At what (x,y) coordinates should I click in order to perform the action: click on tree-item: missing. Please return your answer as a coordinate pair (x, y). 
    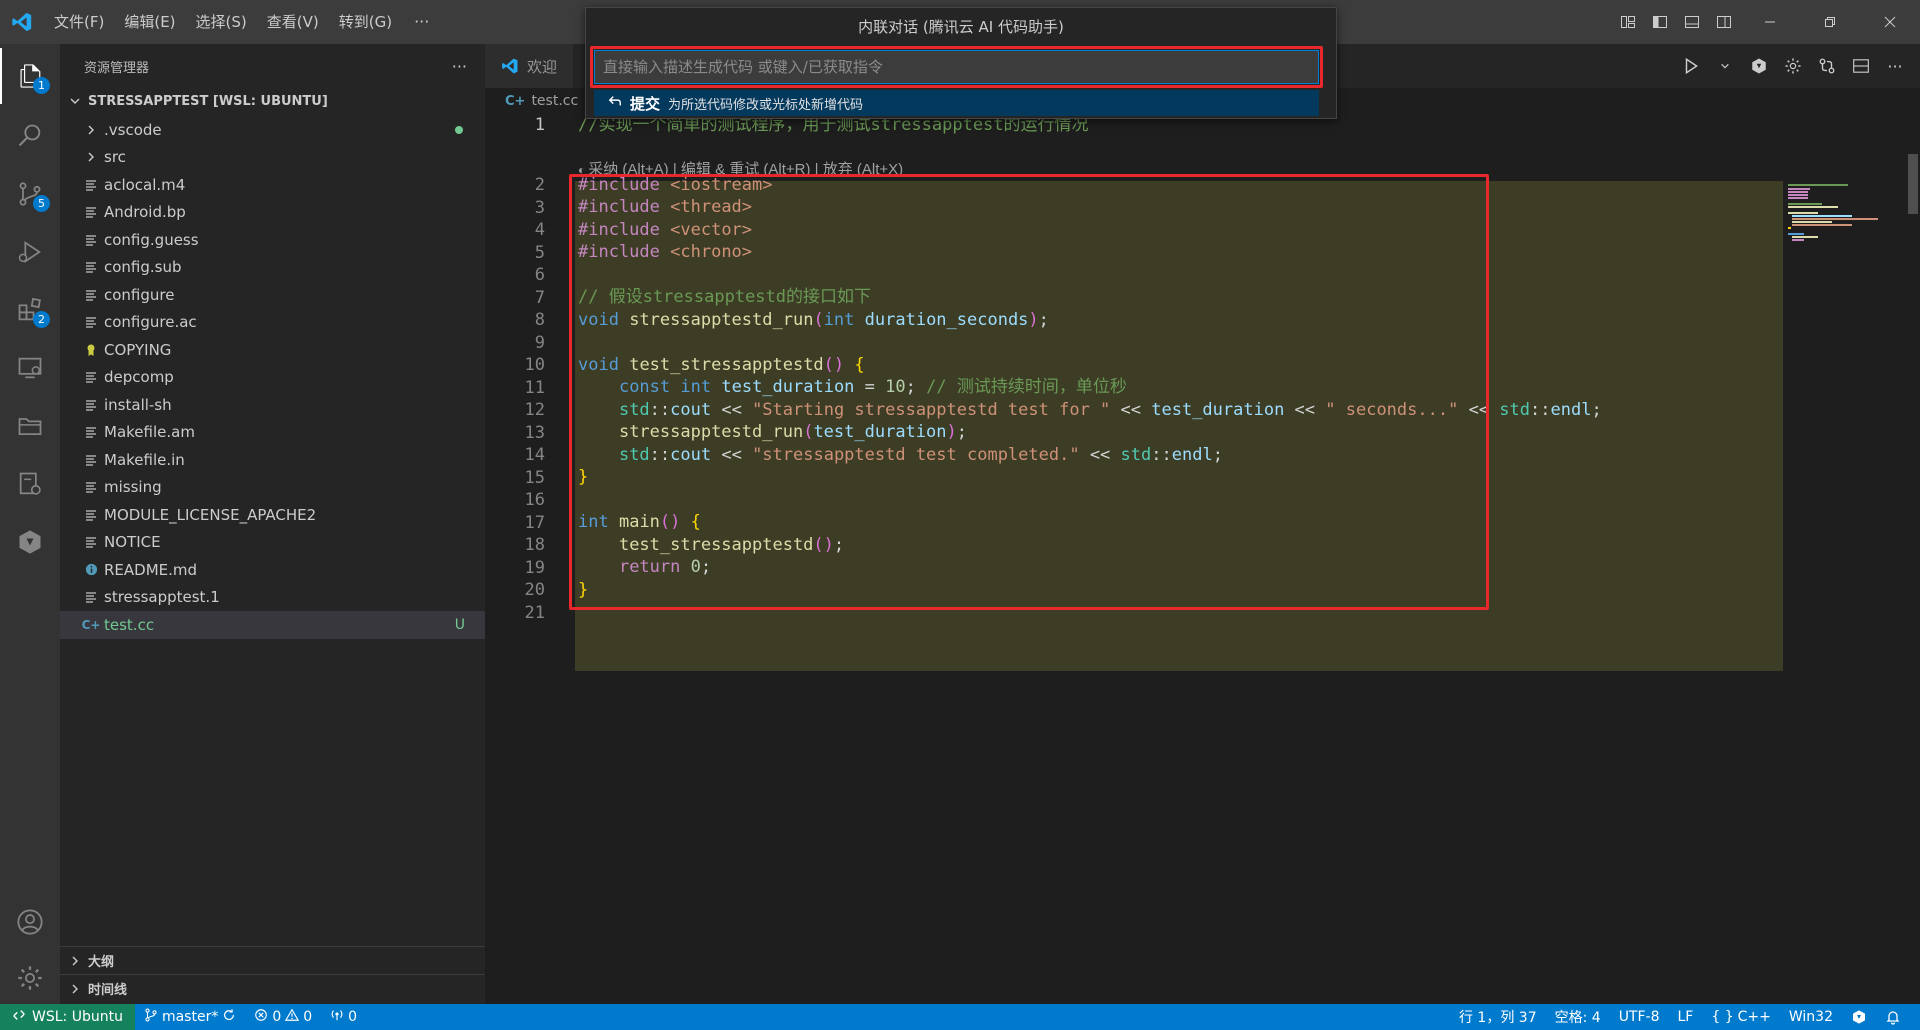
    Looking at the image, I should click on (272, 488).